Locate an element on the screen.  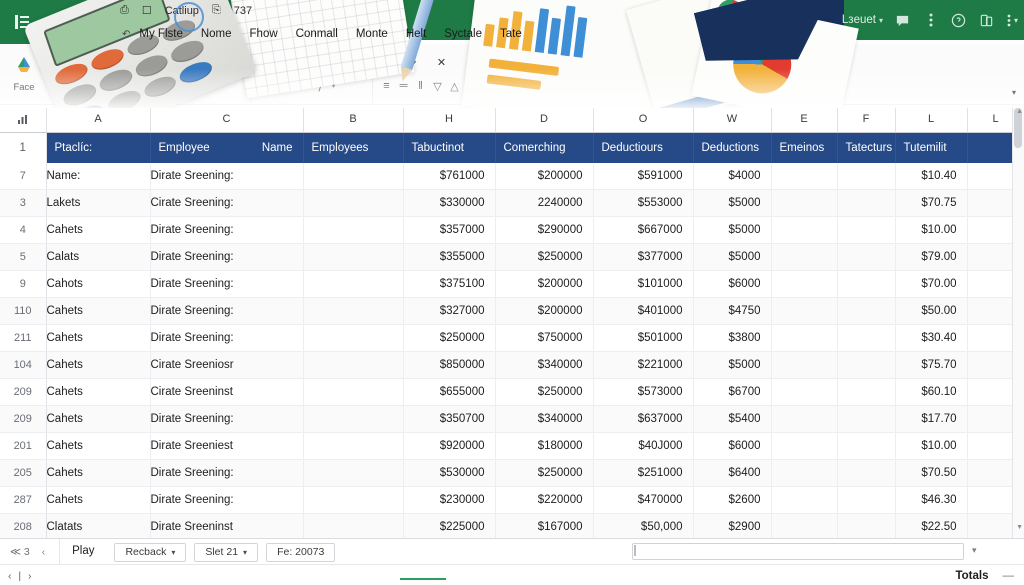
cell-employee-name: Cirate Sreeninst is located at coordinates (227, 392).